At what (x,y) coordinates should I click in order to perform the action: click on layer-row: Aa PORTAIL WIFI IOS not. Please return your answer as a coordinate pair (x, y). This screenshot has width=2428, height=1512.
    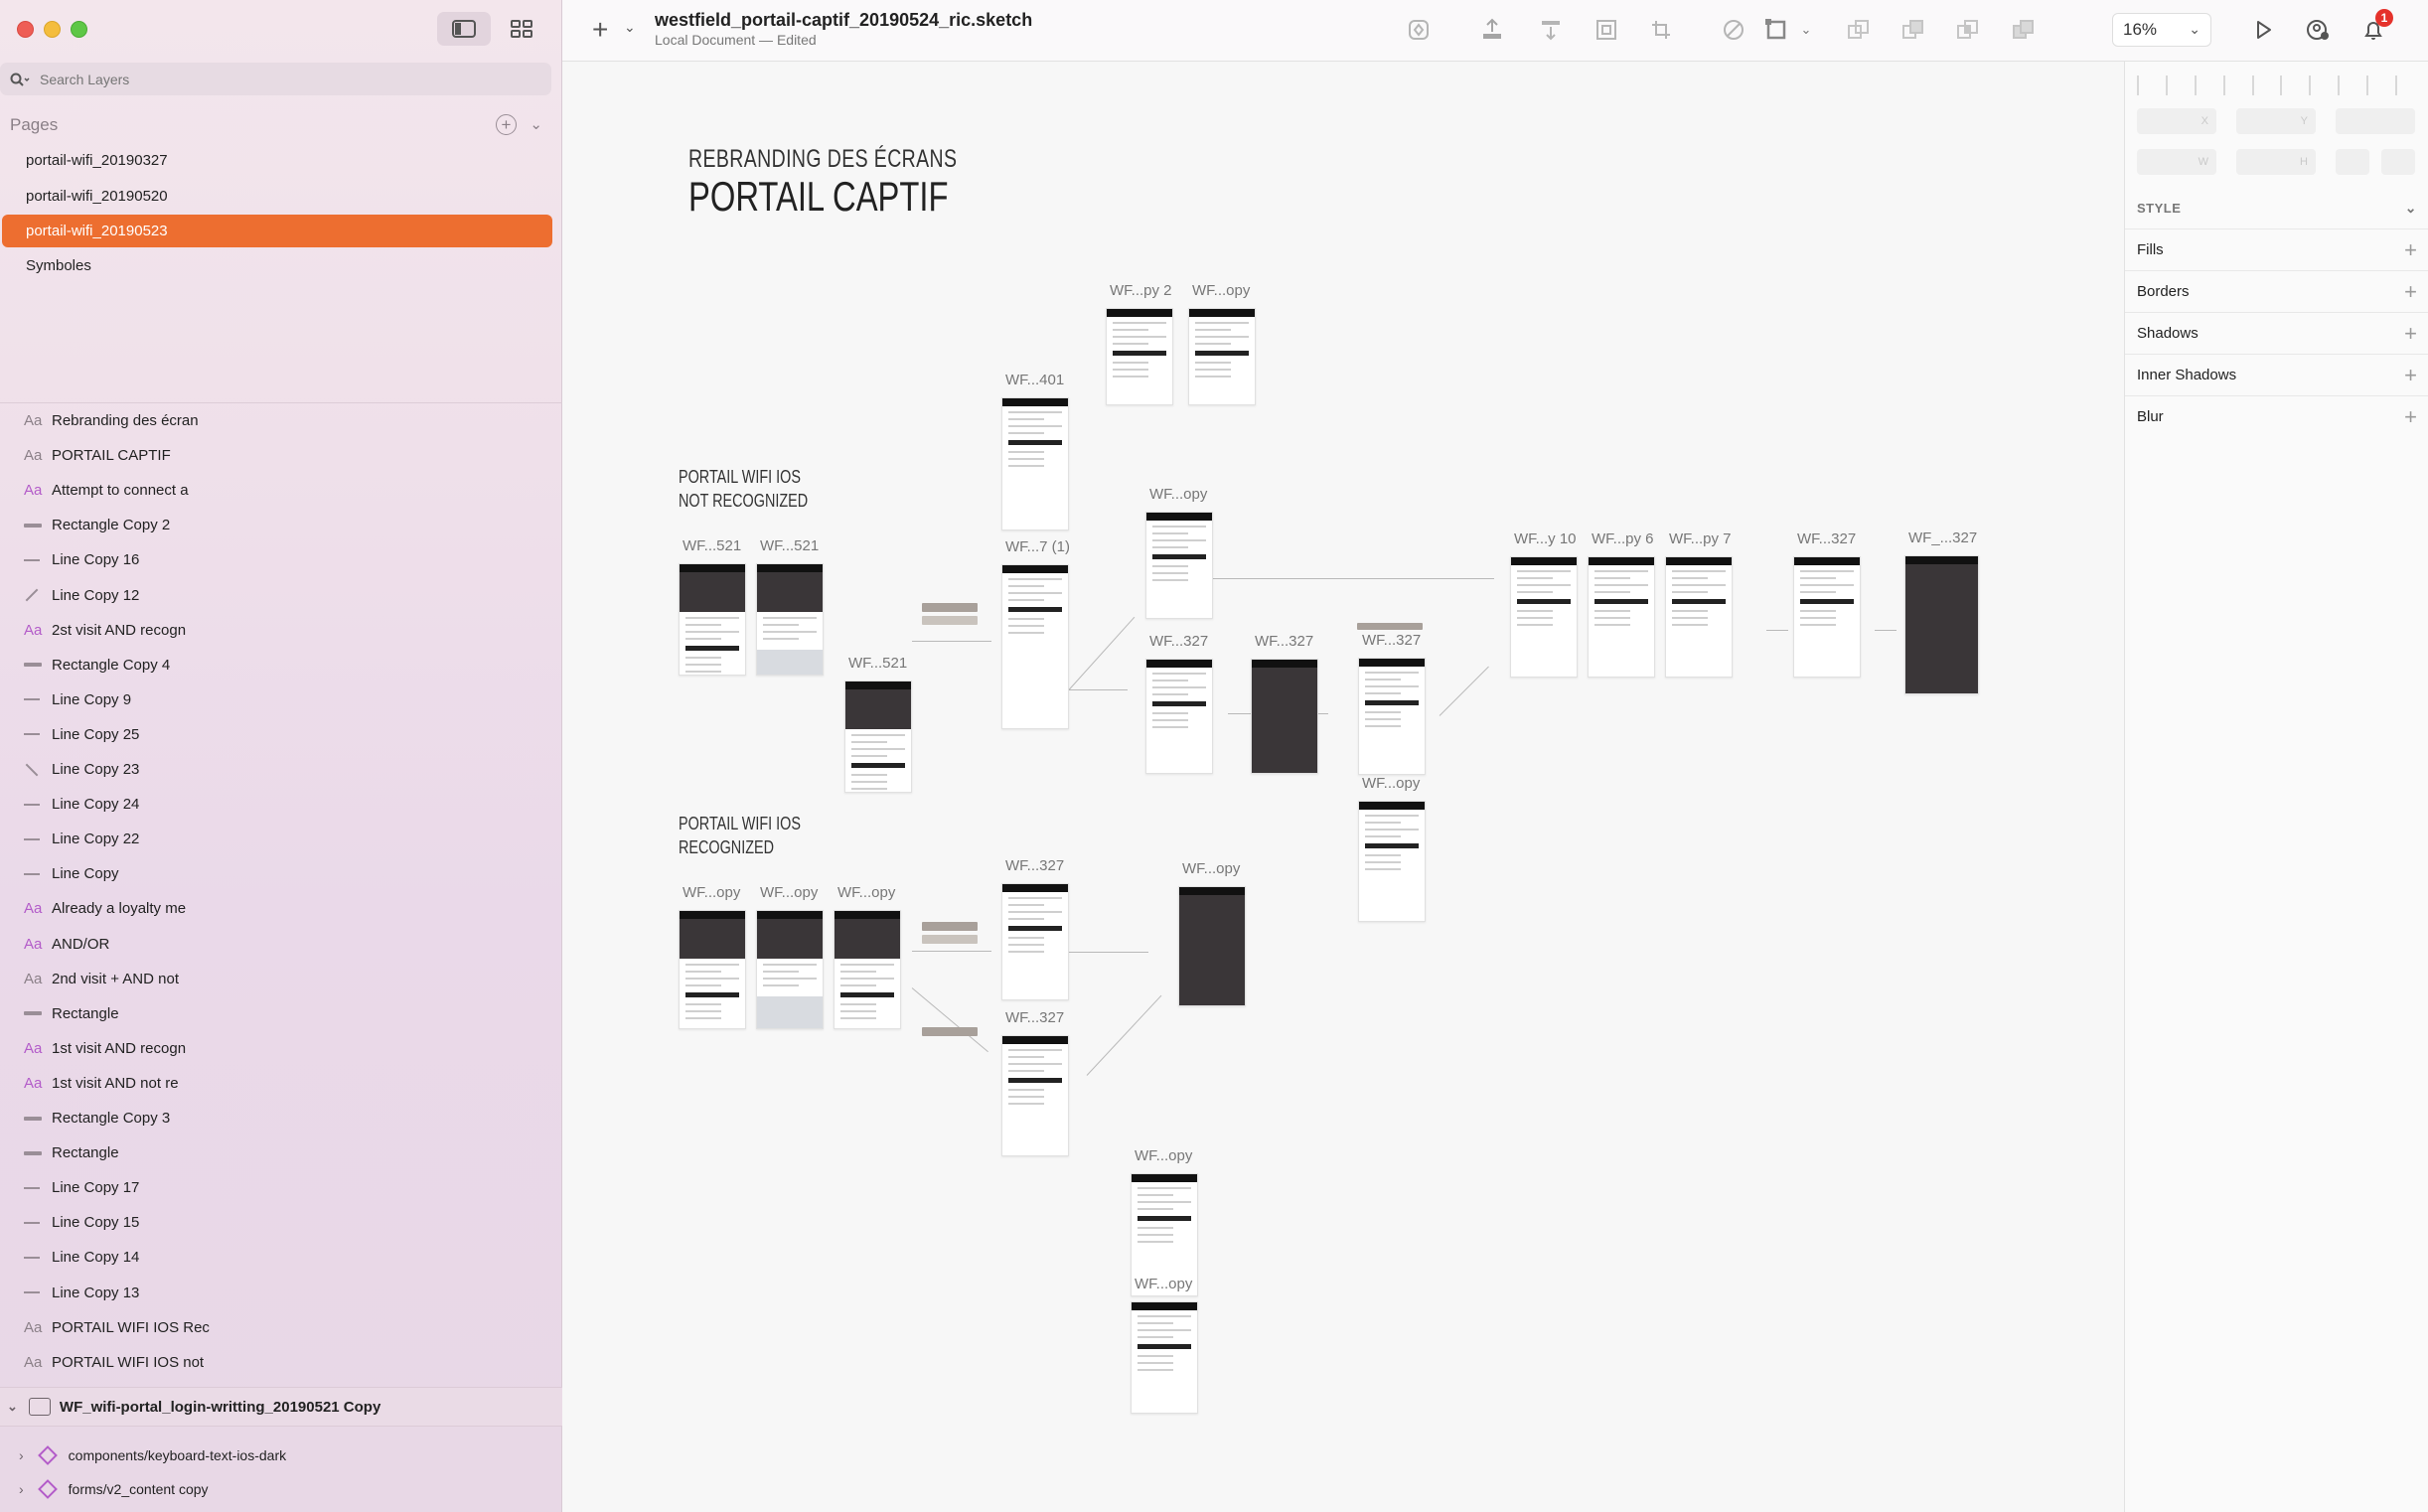
    Looking at the image, I should click on (281, 1362).